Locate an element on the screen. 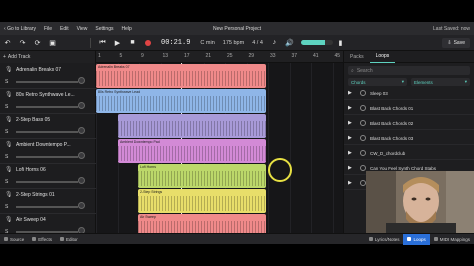 This screenshot has width=474, height=266. loop-list-item: ▶ Blast Back Chords 02 is located at coordinates (409, 123).